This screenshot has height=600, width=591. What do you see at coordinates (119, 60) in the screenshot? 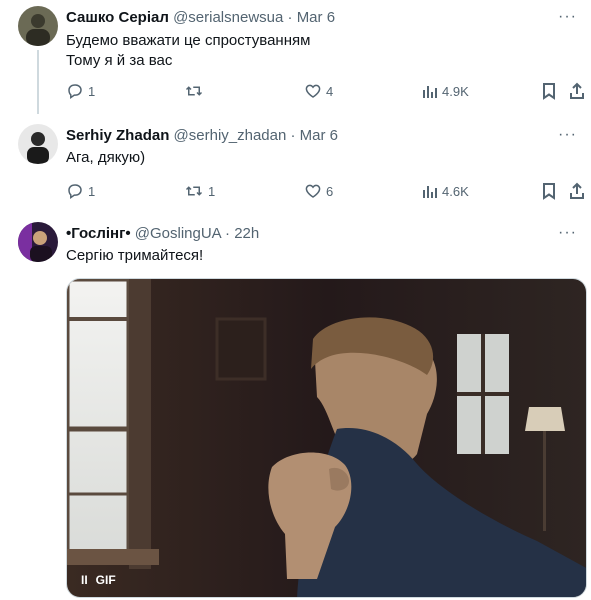
I see `tweet-text-line: Тому я й за вас` at bounding box center [119, 60].